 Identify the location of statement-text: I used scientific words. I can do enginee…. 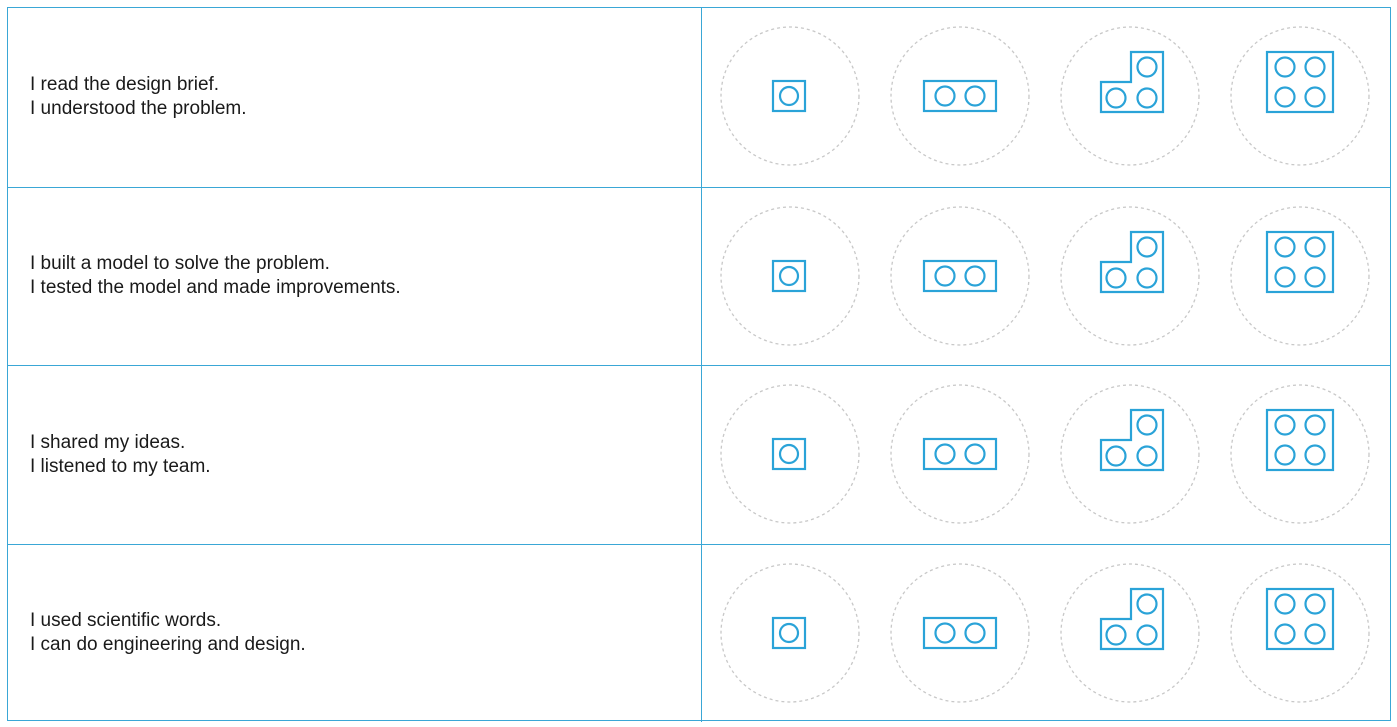
(360, 634).